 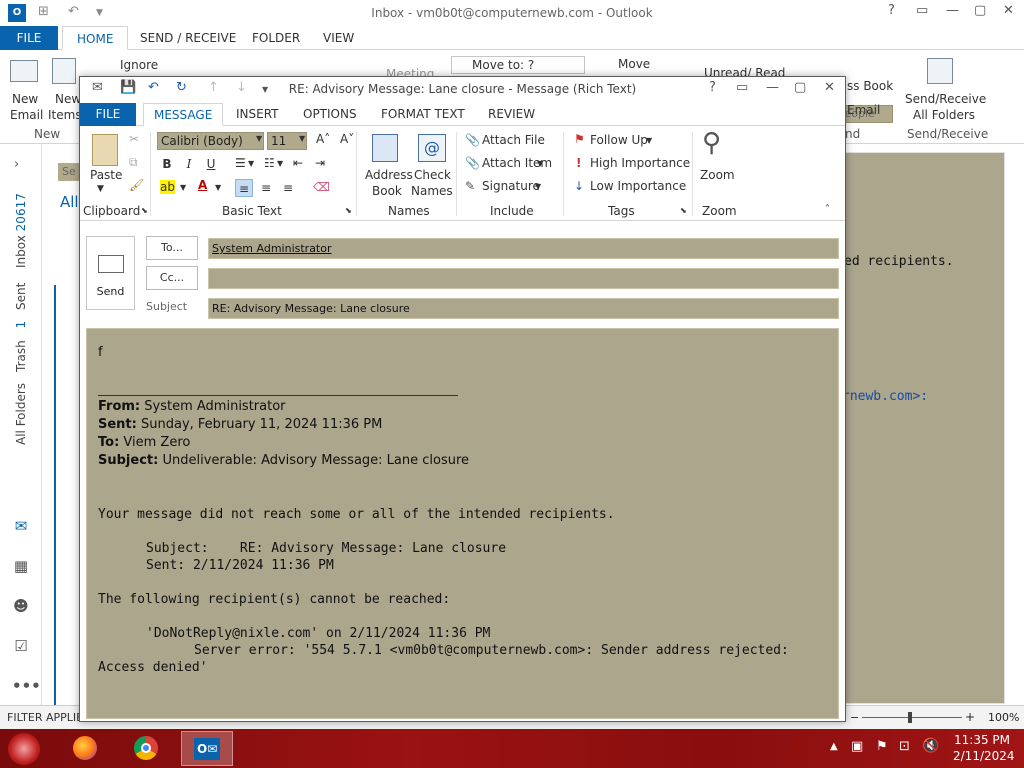 What do you see at coordinates (984, 756) in the screenshot?
I see `clock-date: 2/11/2024` at bounding box center [984, 756].